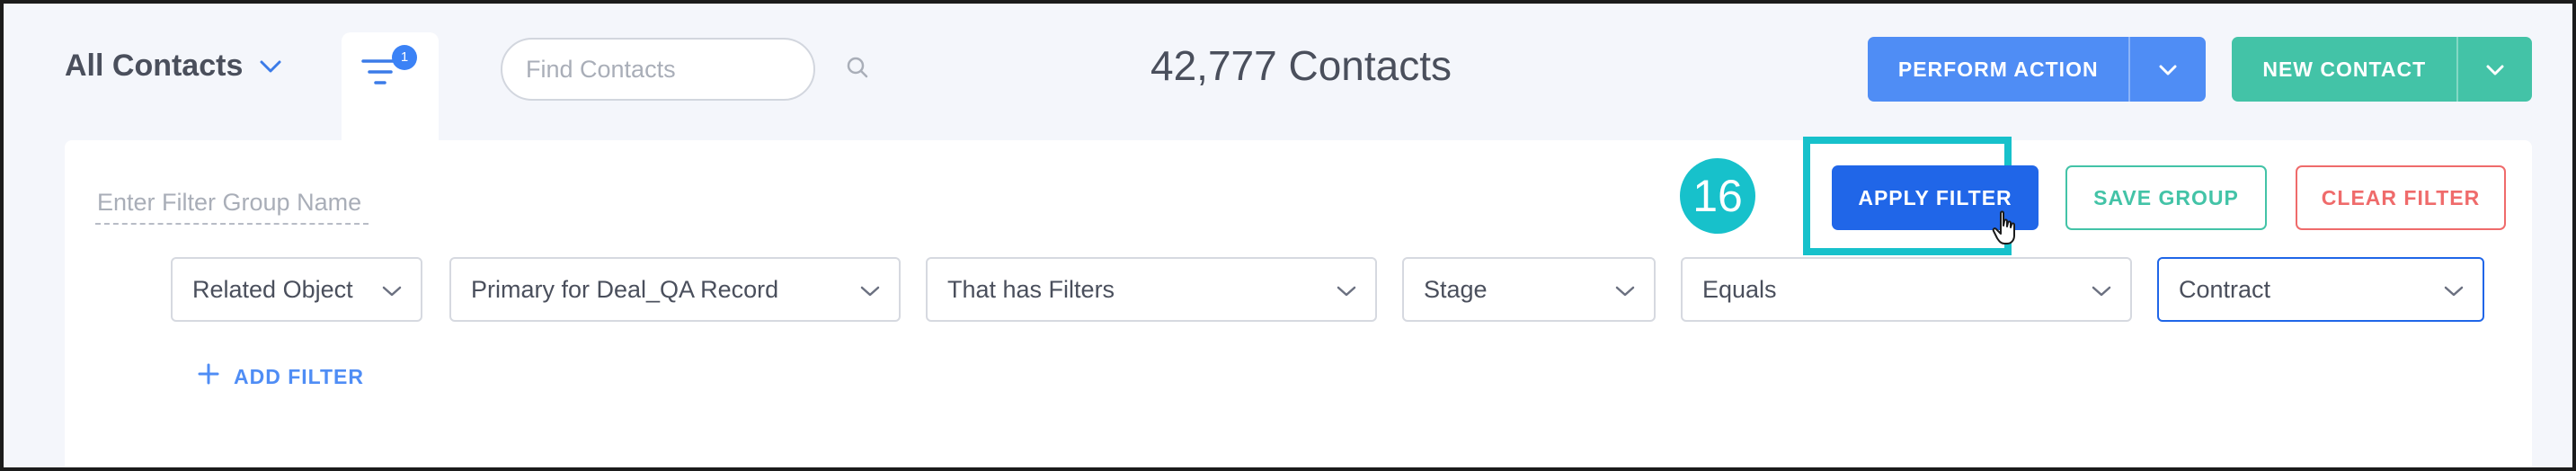 The height and width of the screenshot is (471, 2576). What do you see at coordinates (1717, 196) in the screenshot?
I see `step-number-badge: 16` at bounding box center [1717, 196].